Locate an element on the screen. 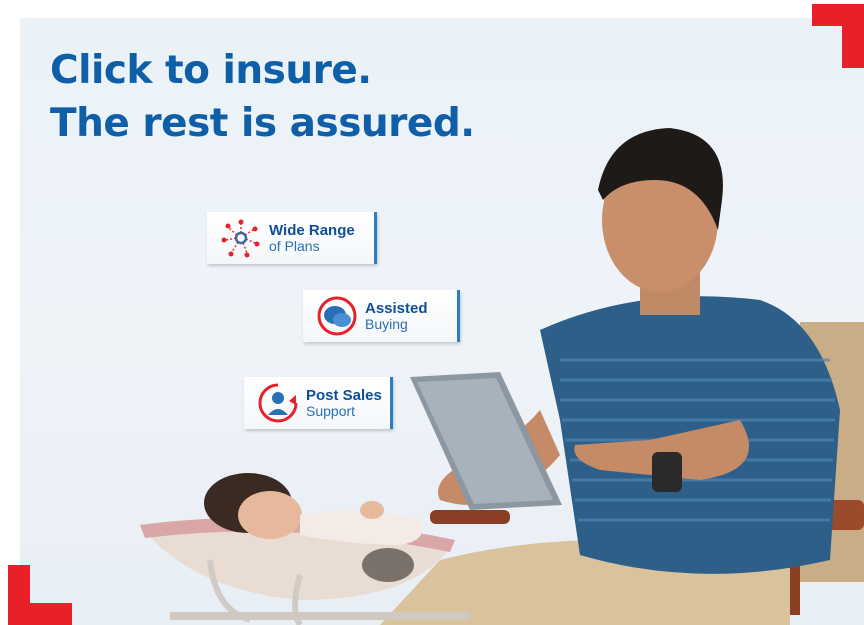 The image size is (864, 625). badge-post-sales-support: Post Sales Support is located at coordinates (318, 403).